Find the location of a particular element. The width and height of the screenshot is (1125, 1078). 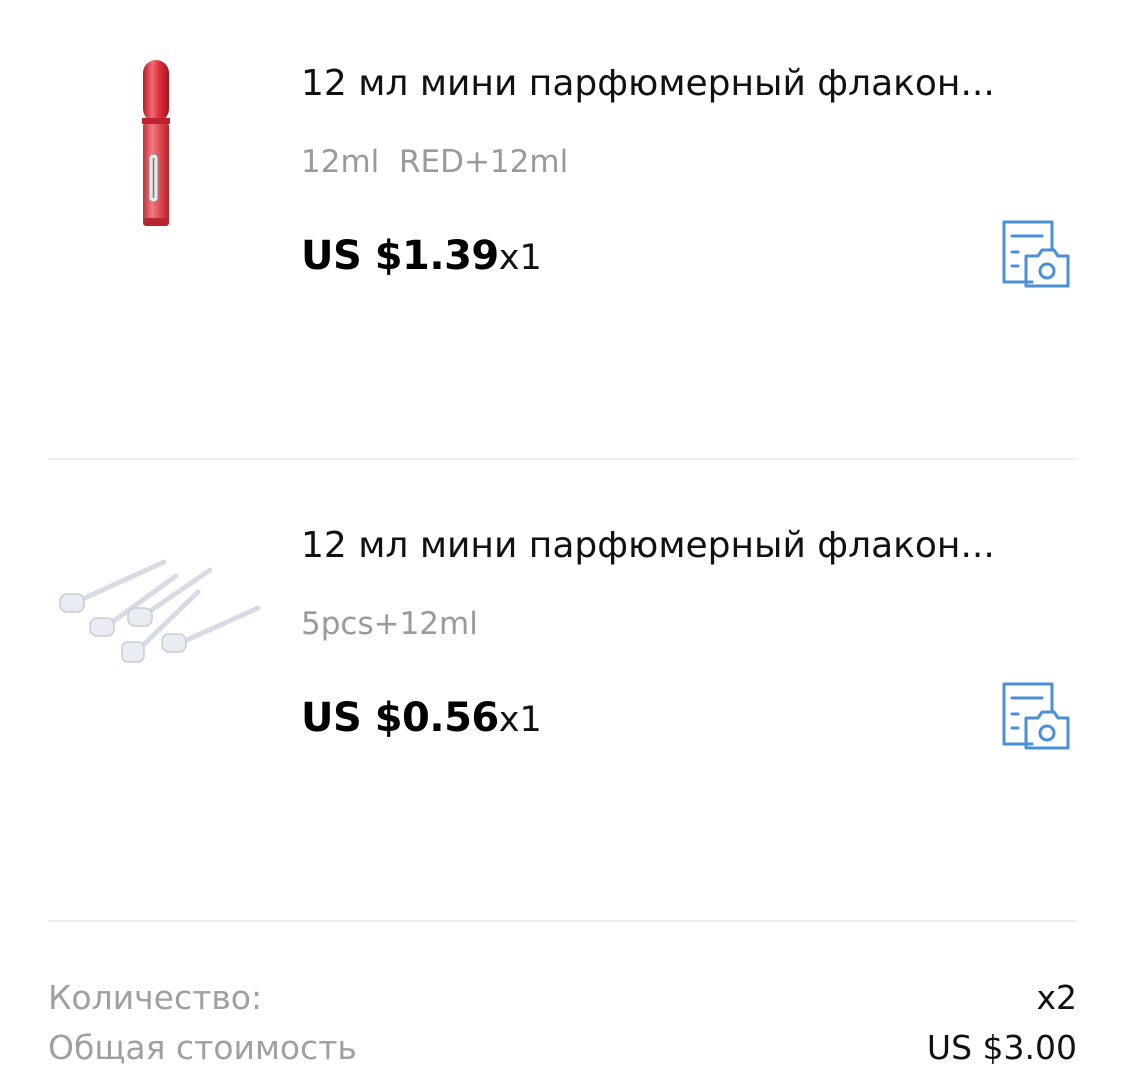

price-row: US $0.56x1 is located at coordinates (421, 722).